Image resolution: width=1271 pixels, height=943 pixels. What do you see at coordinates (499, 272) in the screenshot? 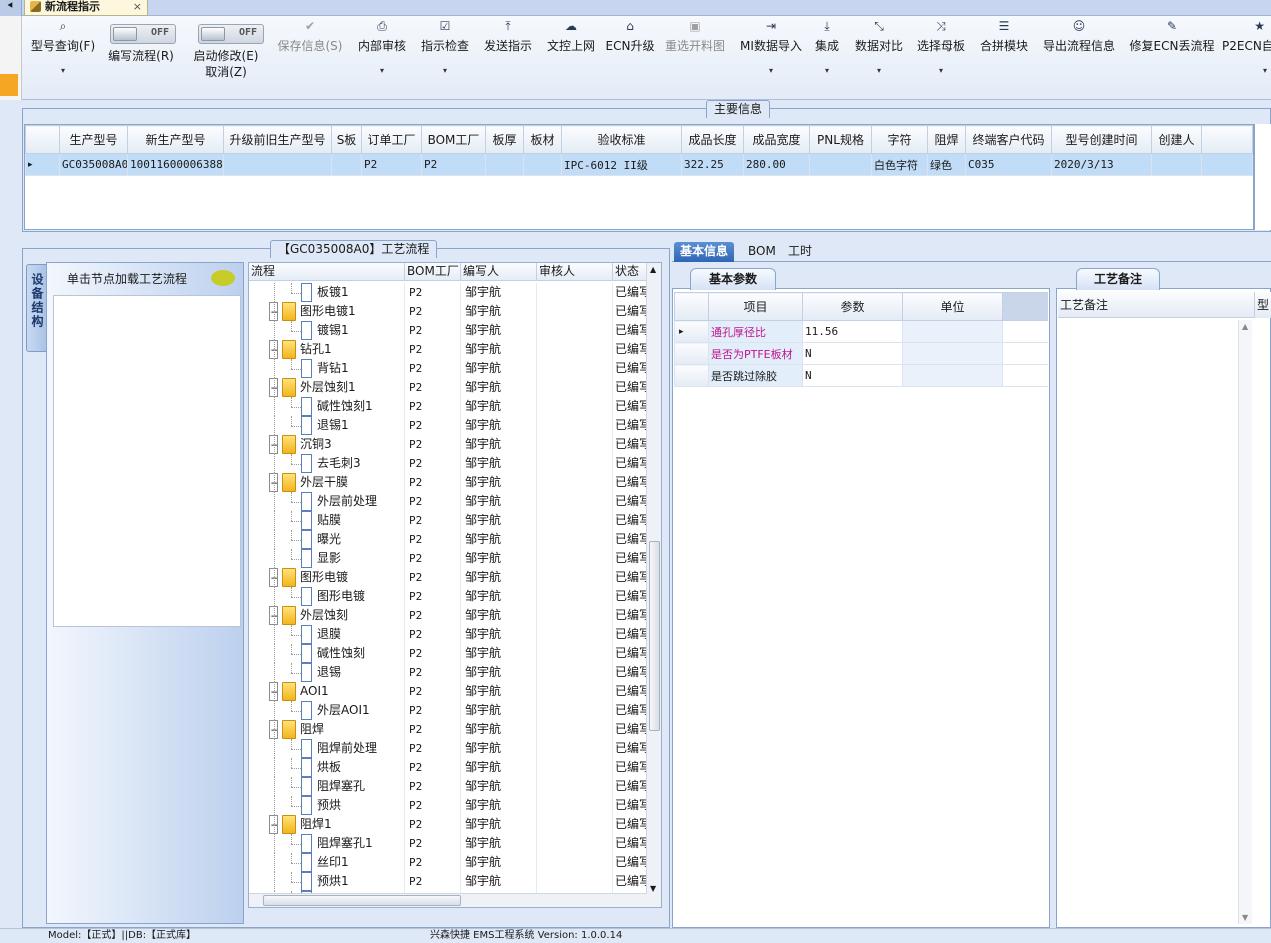
I see `col-writer: 编写人` at bounding box center [499, 272].